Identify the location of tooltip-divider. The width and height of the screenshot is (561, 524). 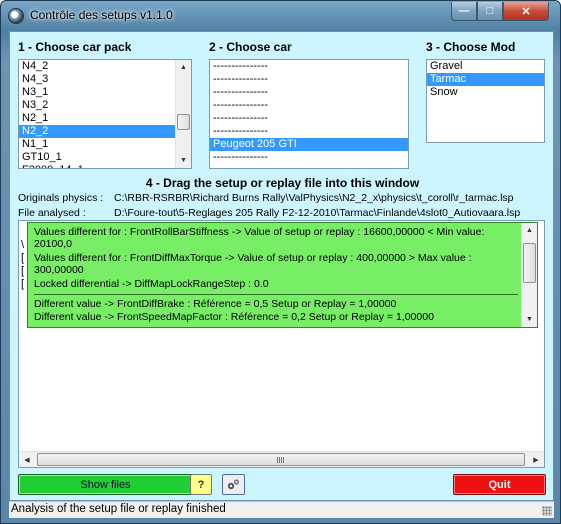
(276, 294).